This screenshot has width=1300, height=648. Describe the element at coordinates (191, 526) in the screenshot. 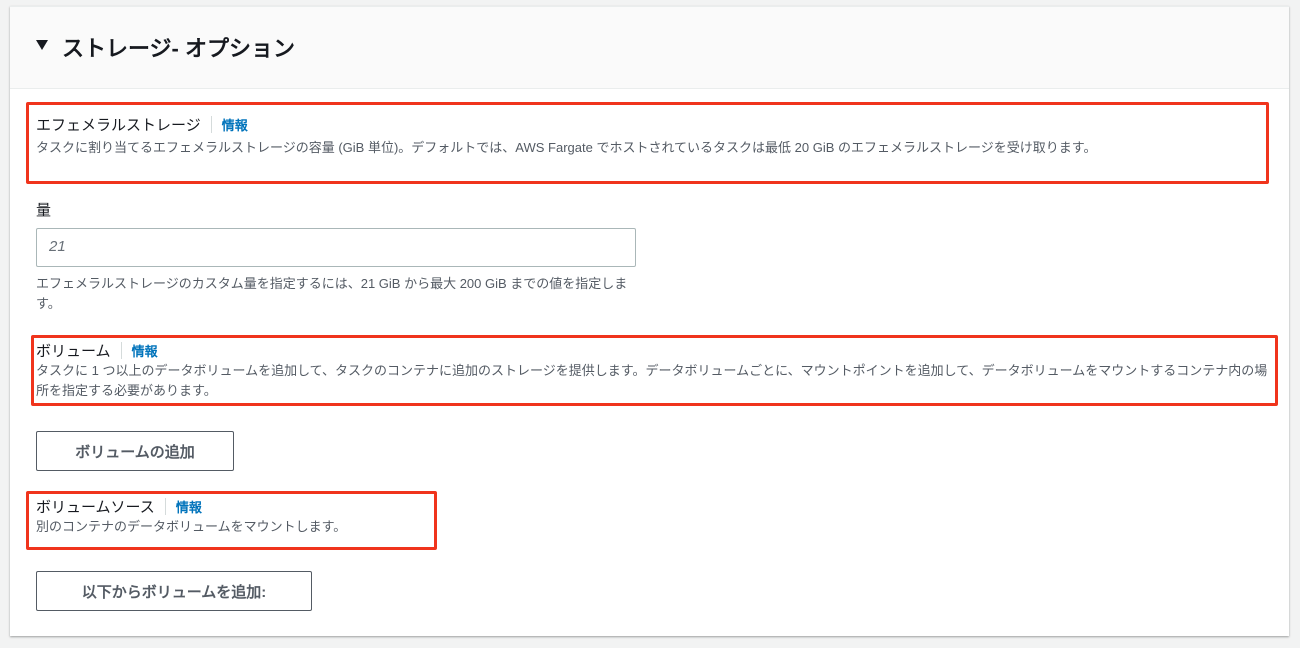

I see `volume-source-description: 別のコンテナのデータボリュームをマウントします。` at that location.